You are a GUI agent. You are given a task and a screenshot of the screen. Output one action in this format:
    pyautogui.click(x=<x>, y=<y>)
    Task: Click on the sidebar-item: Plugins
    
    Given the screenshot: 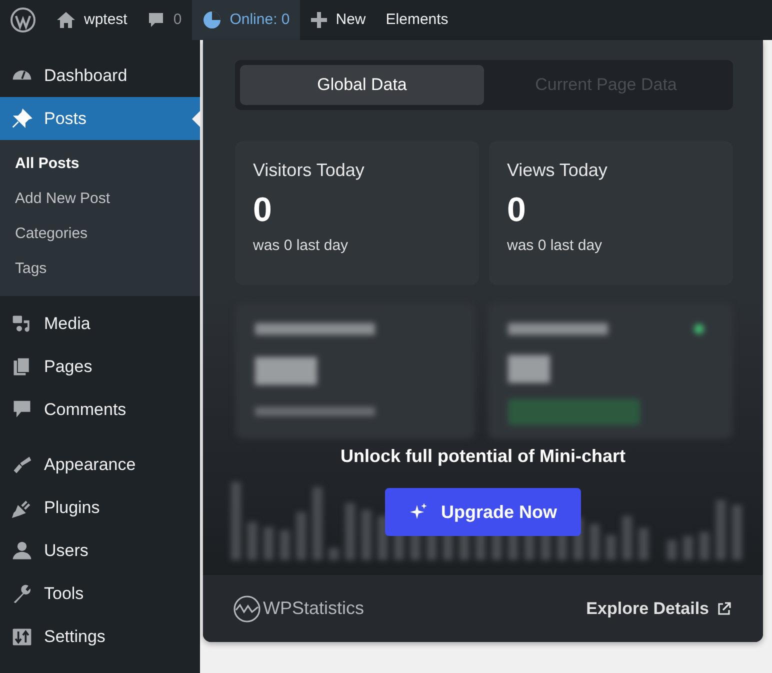 What is the action you would take?
    pyautogui.click(x=100, y=507)
    